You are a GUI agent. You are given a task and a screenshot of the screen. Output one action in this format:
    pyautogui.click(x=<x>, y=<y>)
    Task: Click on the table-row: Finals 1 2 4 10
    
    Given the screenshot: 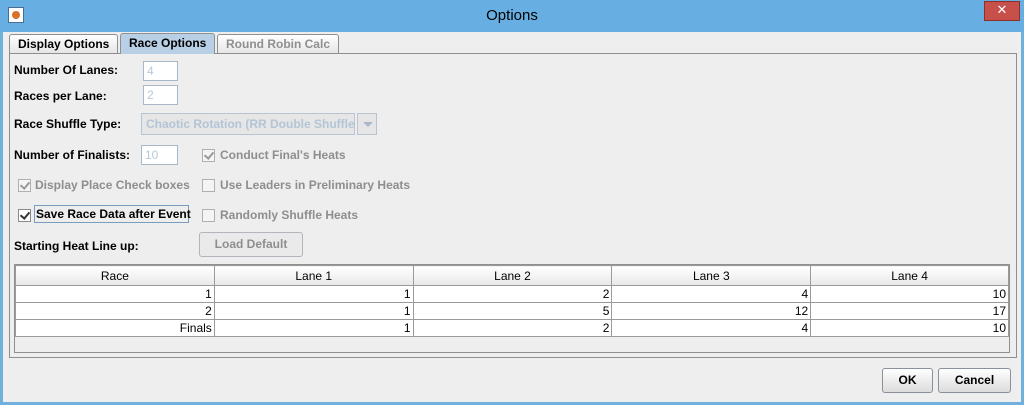 What is the action you would take?
    pyautogui.click(x=512, y=328)
    